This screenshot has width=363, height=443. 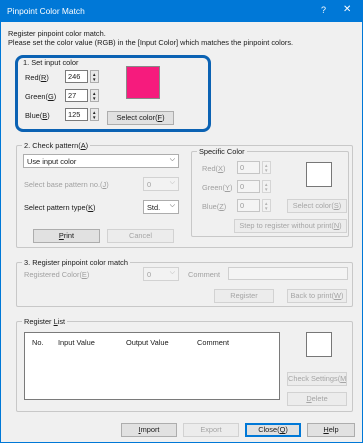 What do you see at coordinates (56, 145) in the screenshot?
I see `check-pattern-legend: 2. Check pattern(A)` at bounding box center [56, 145].